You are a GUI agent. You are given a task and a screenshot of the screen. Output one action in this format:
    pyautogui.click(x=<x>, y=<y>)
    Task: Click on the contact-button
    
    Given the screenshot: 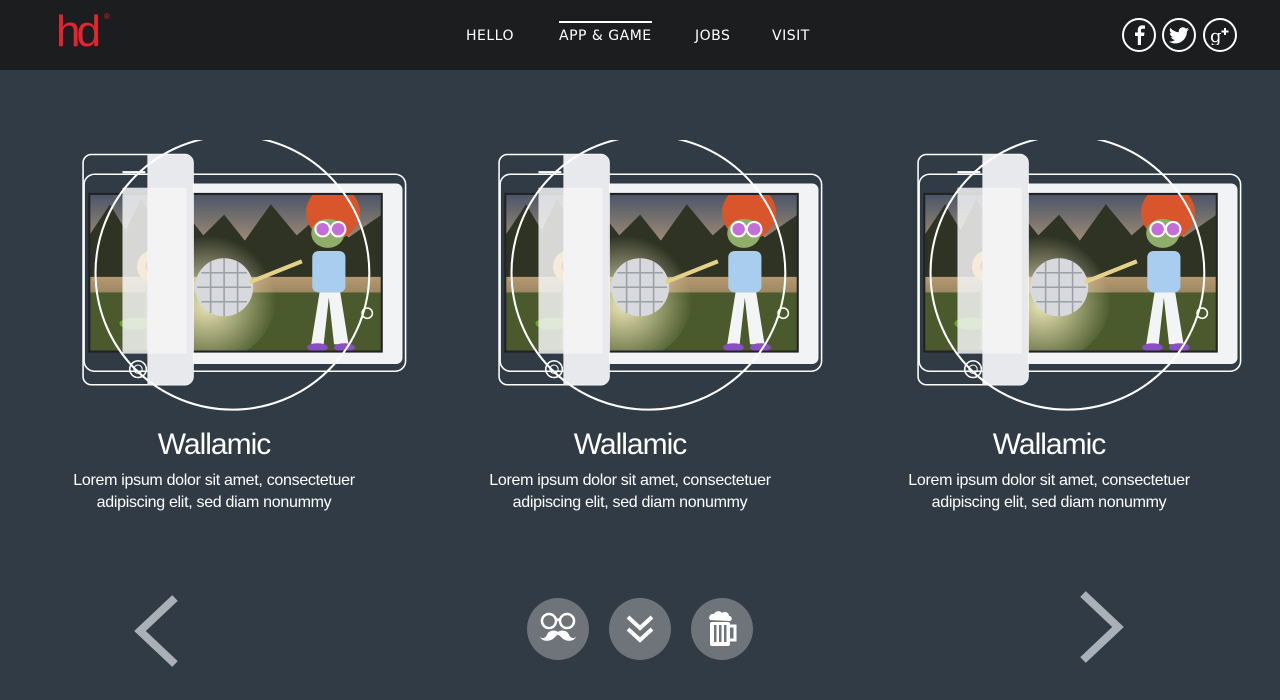 What is the action you would take?
    pyautogui.click(x=722, y=629)
    